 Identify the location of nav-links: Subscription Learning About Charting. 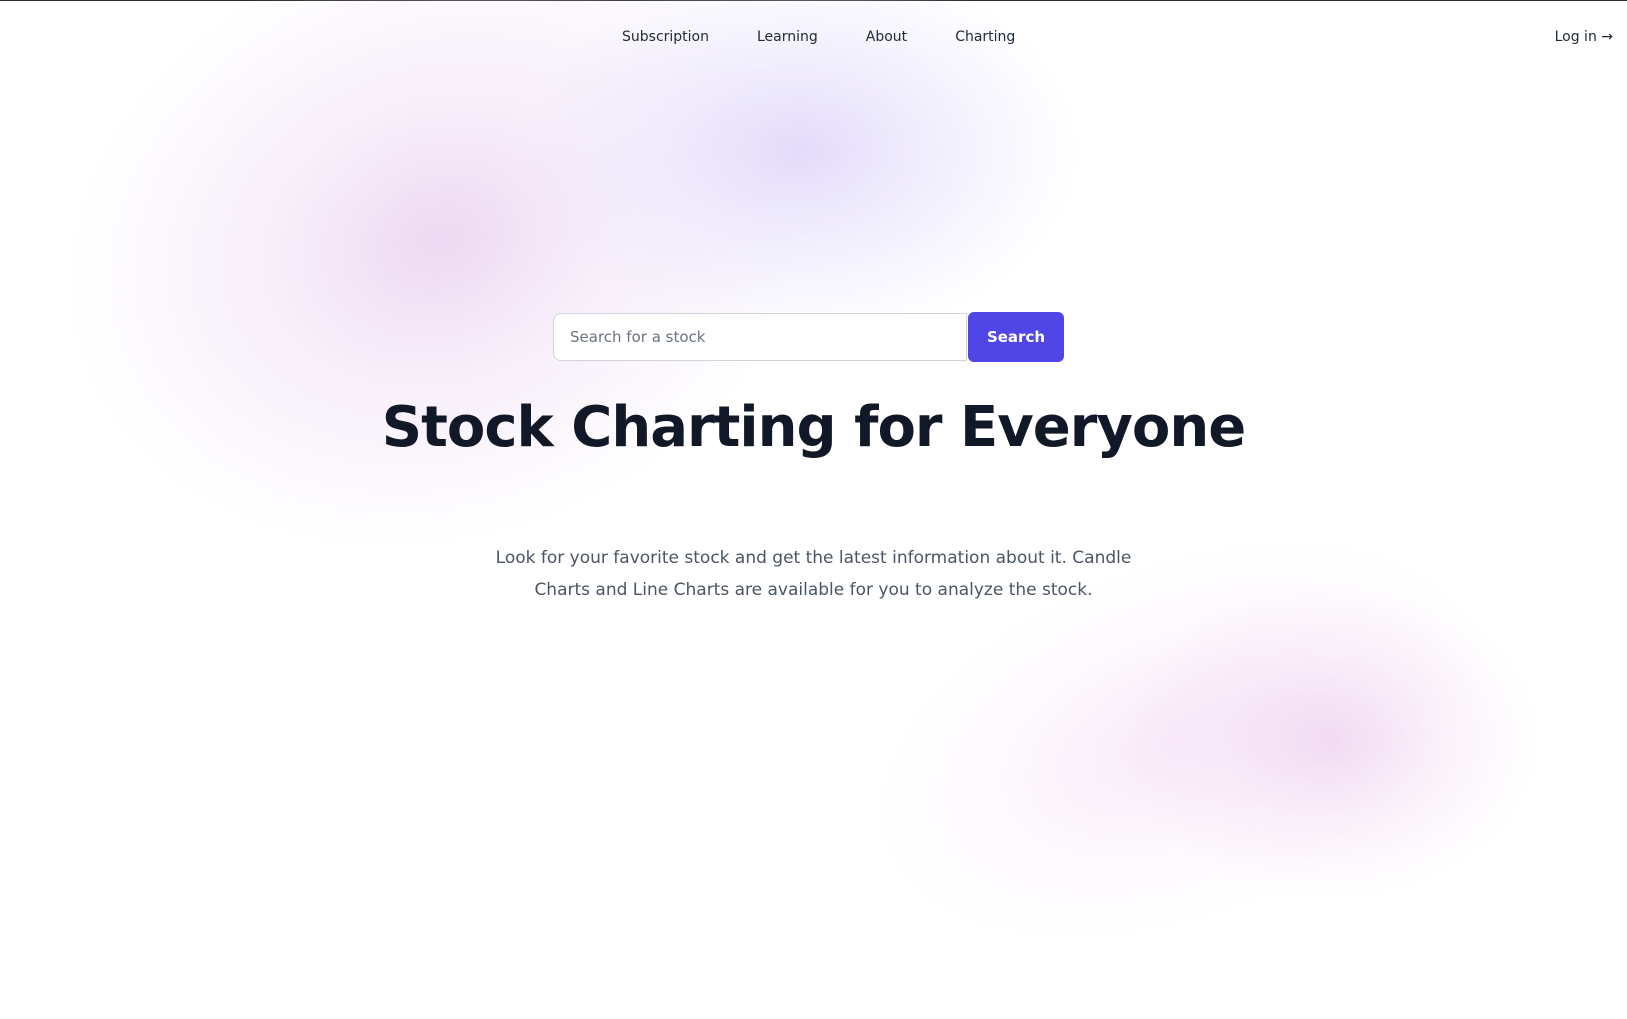
(842, 37).